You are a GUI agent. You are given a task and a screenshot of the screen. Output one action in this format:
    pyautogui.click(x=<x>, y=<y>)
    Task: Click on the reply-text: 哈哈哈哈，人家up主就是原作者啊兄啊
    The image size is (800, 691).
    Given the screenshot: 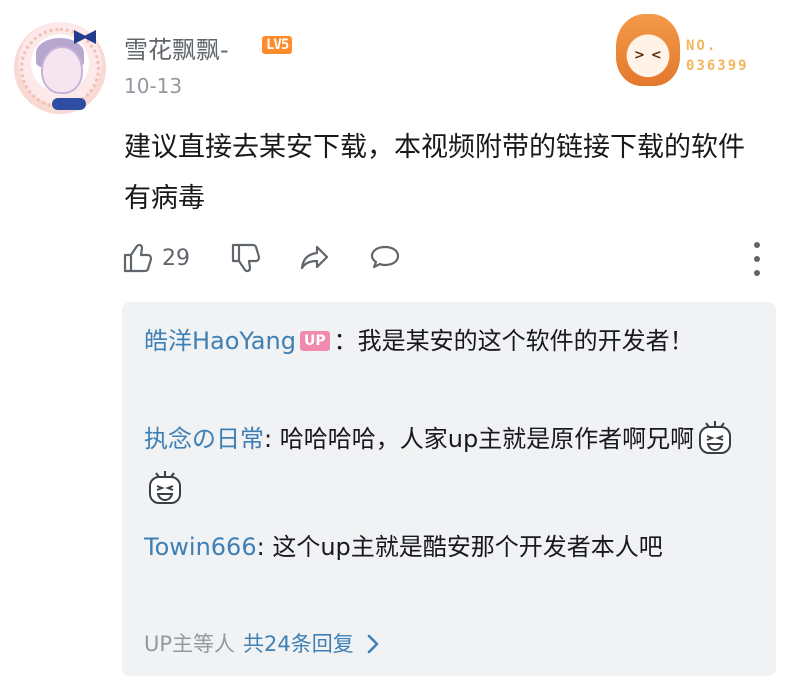 What is the action you would take?
    pyautogui.click(x=487, y=439)
    